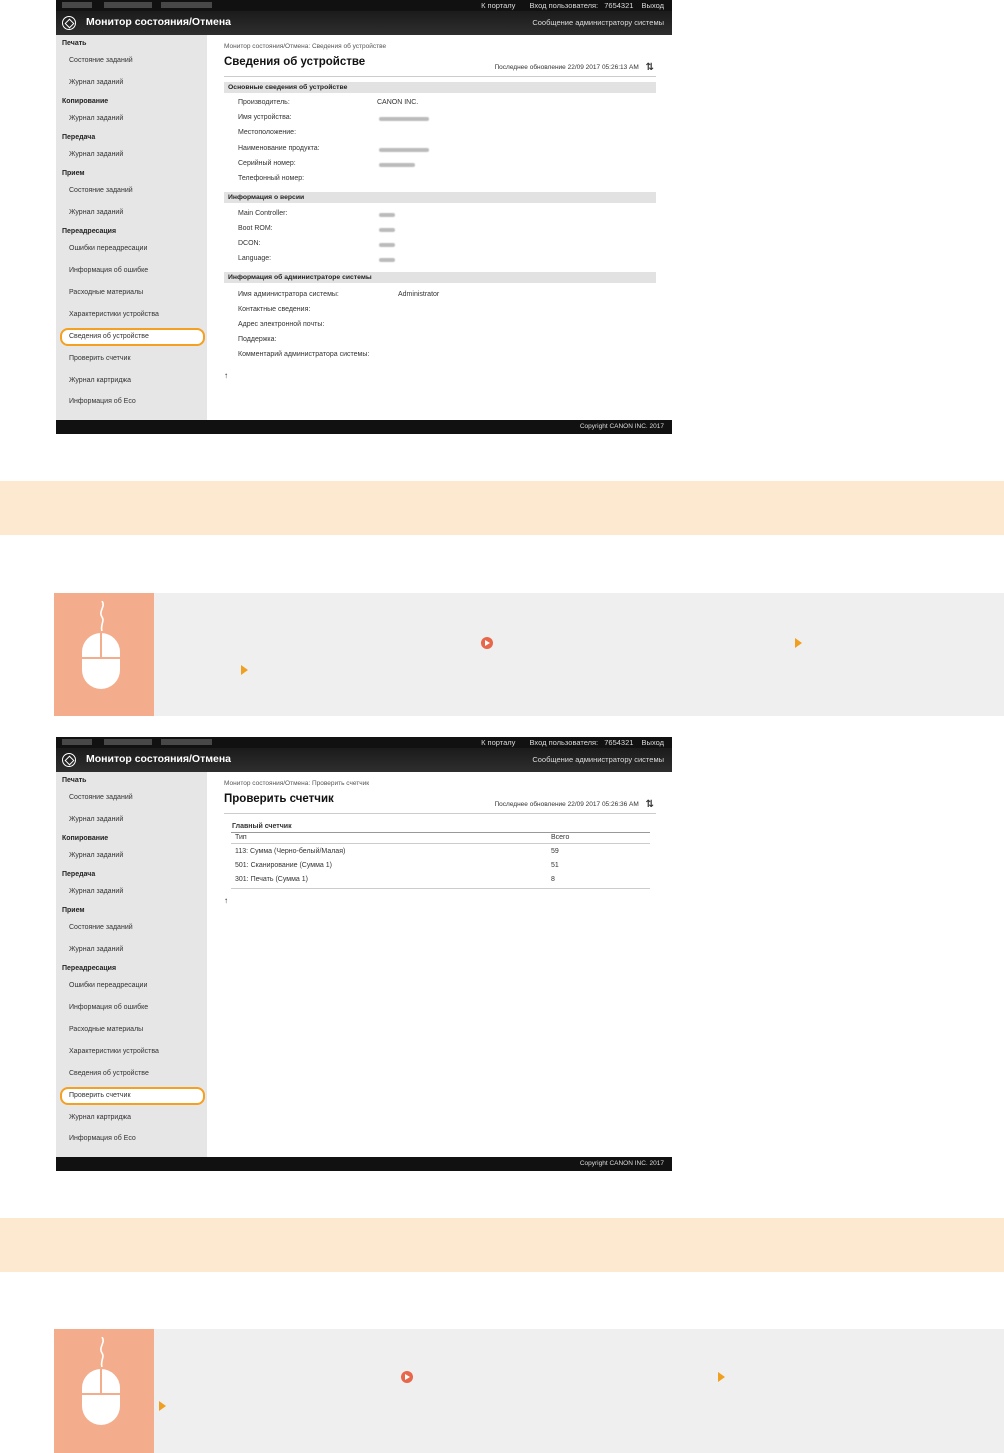 The image size is (1004, 1453). Describe the element at coordinates (419, 294) in the screenshot. I see `admin-name-value: Administrator` at that location.